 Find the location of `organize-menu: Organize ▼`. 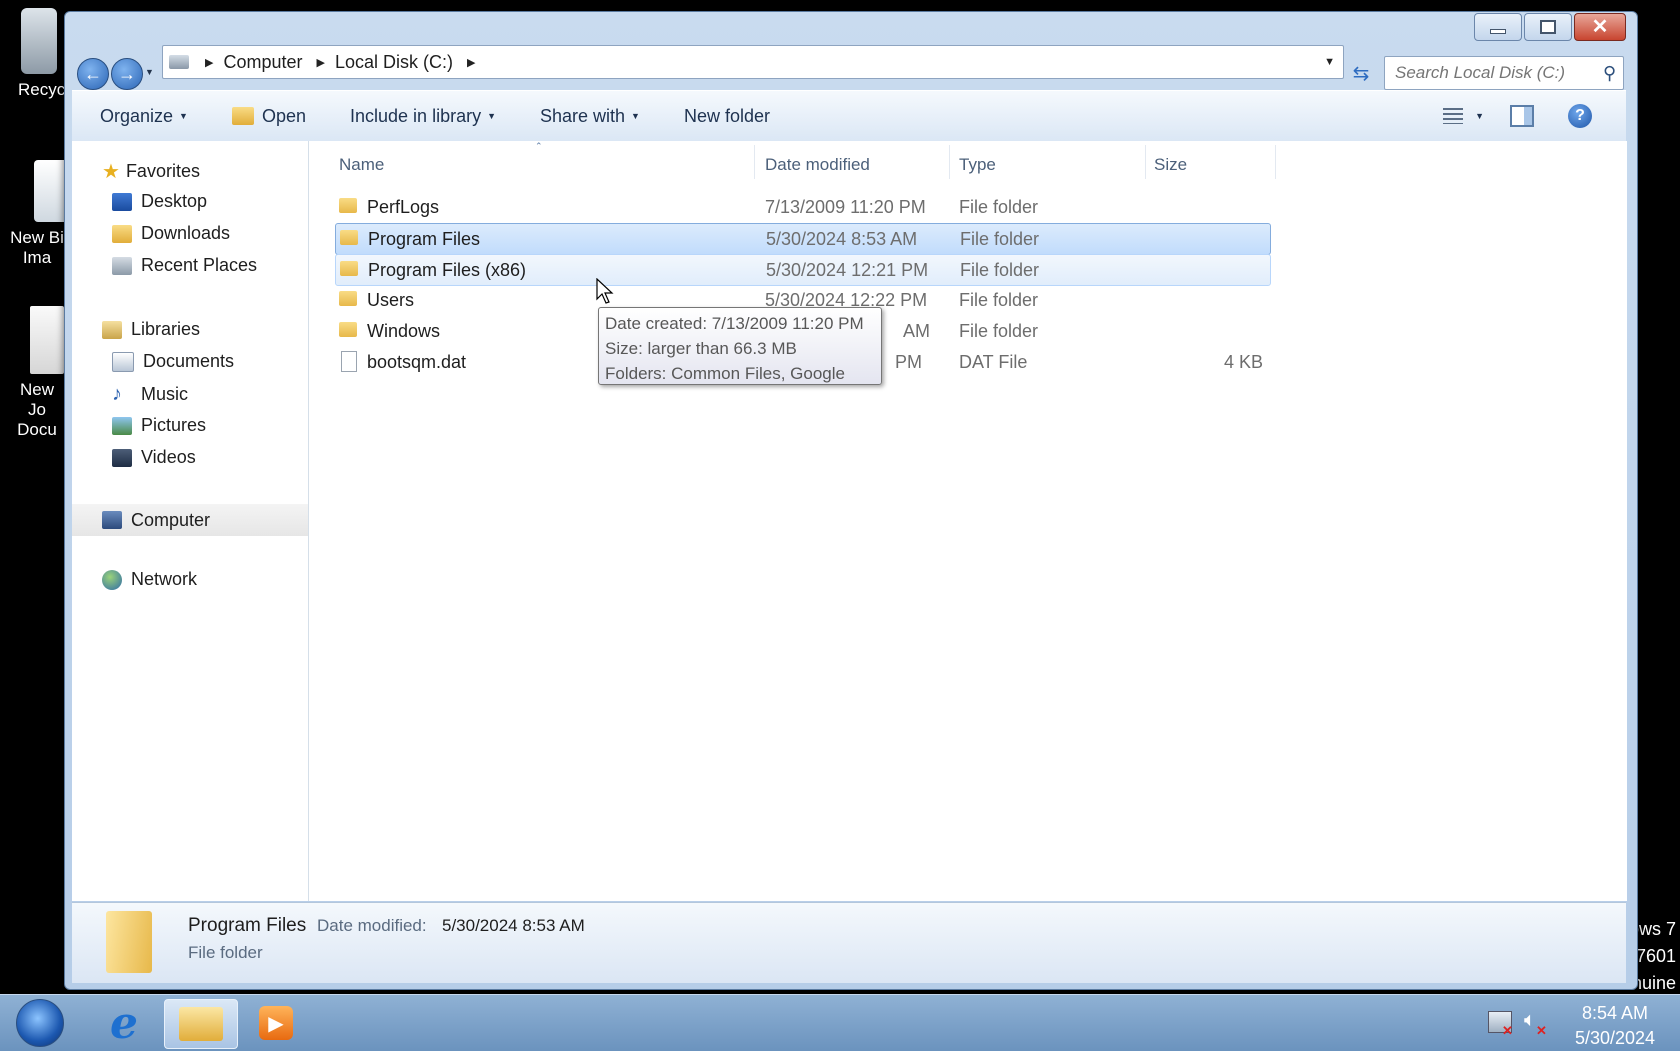

organize-menu: Organize ▼ is located at coordinates (144, 116).